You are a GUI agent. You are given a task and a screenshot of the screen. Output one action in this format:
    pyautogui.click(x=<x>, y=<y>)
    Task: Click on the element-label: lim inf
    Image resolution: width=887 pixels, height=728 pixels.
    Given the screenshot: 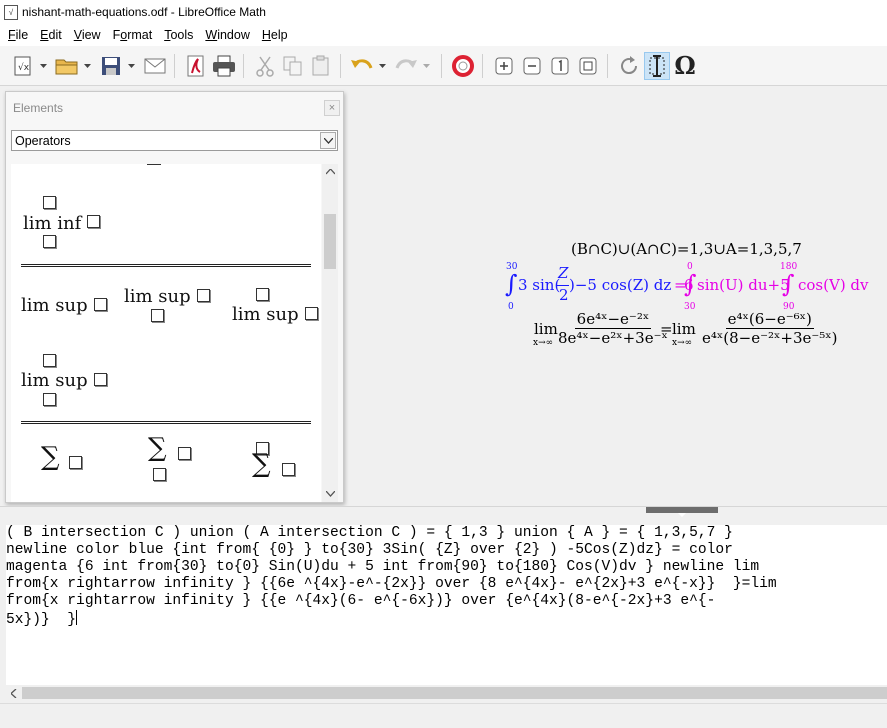 What is the action you would take?
    pyautogui.click(x=52, y=223)
    